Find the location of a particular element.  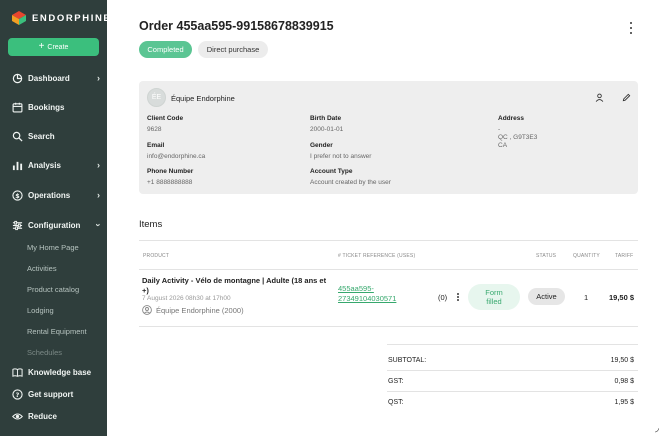

nav-configuration-label: Configuration is located at coordinates (54, 225).